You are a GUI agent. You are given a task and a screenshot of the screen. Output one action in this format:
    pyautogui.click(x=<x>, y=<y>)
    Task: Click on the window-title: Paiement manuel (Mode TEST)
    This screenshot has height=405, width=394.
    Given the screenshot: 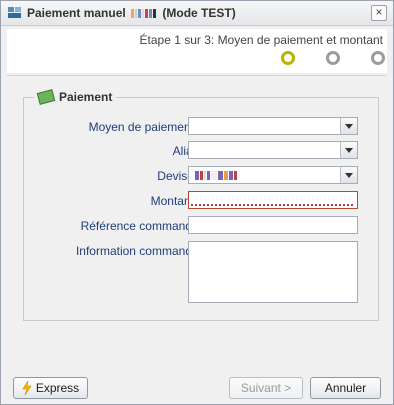 What is the action you would take?
    pyautogui.click(x=131, y=13)
    